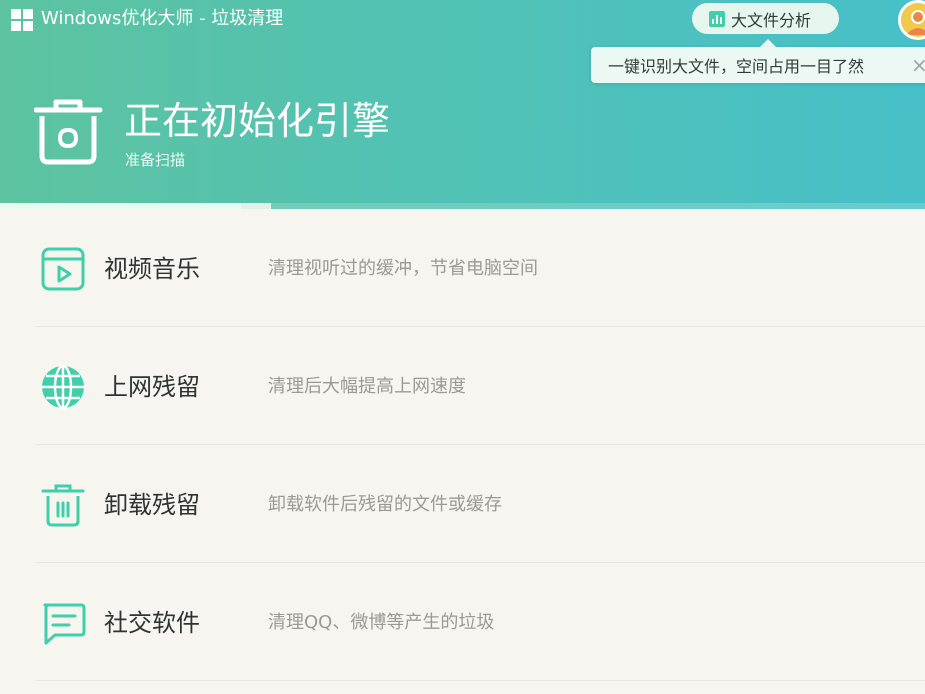 Image resolution: width=925 pixels, height=694 pixels. I want to click on list-item-description: 清理后大幅提高上网速度, so click(367, 386).